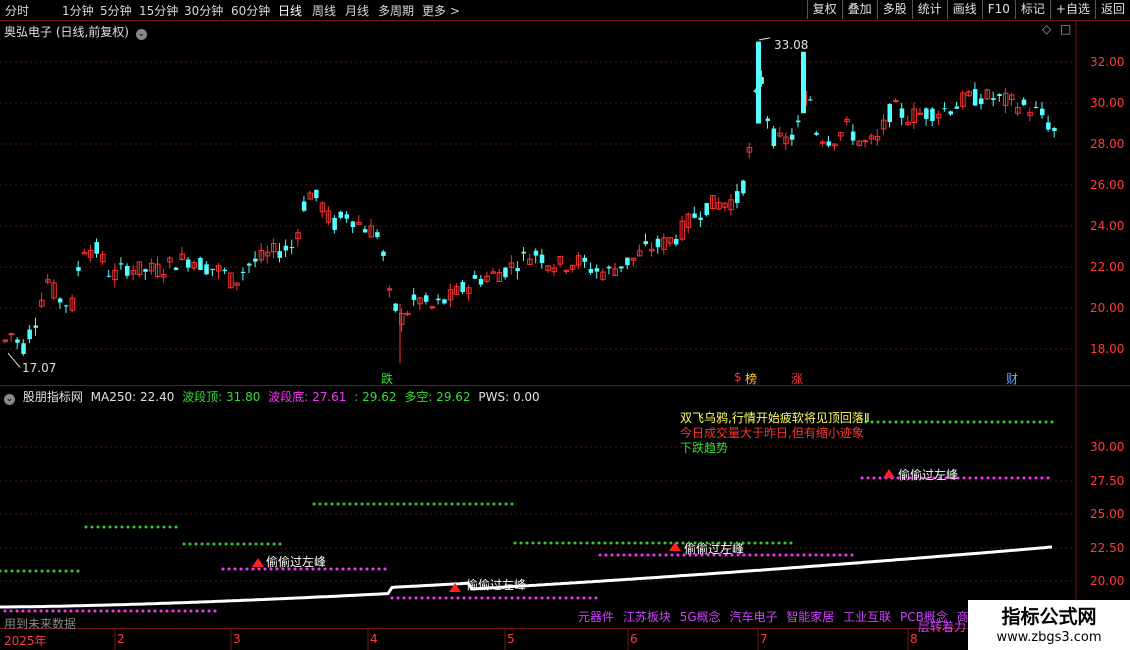 The image size is (1130, 650). Describe the element at coordinates (753, 617) in the screenshot. I see `concept-tag: 汽车电子` at that location.